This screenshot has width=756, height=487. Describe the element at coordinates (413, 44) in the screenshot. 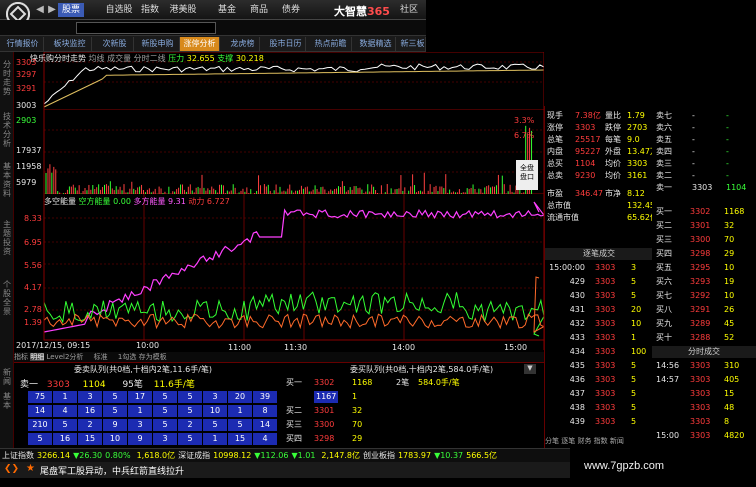

I see `tab-neeq: 新三板` at that location.